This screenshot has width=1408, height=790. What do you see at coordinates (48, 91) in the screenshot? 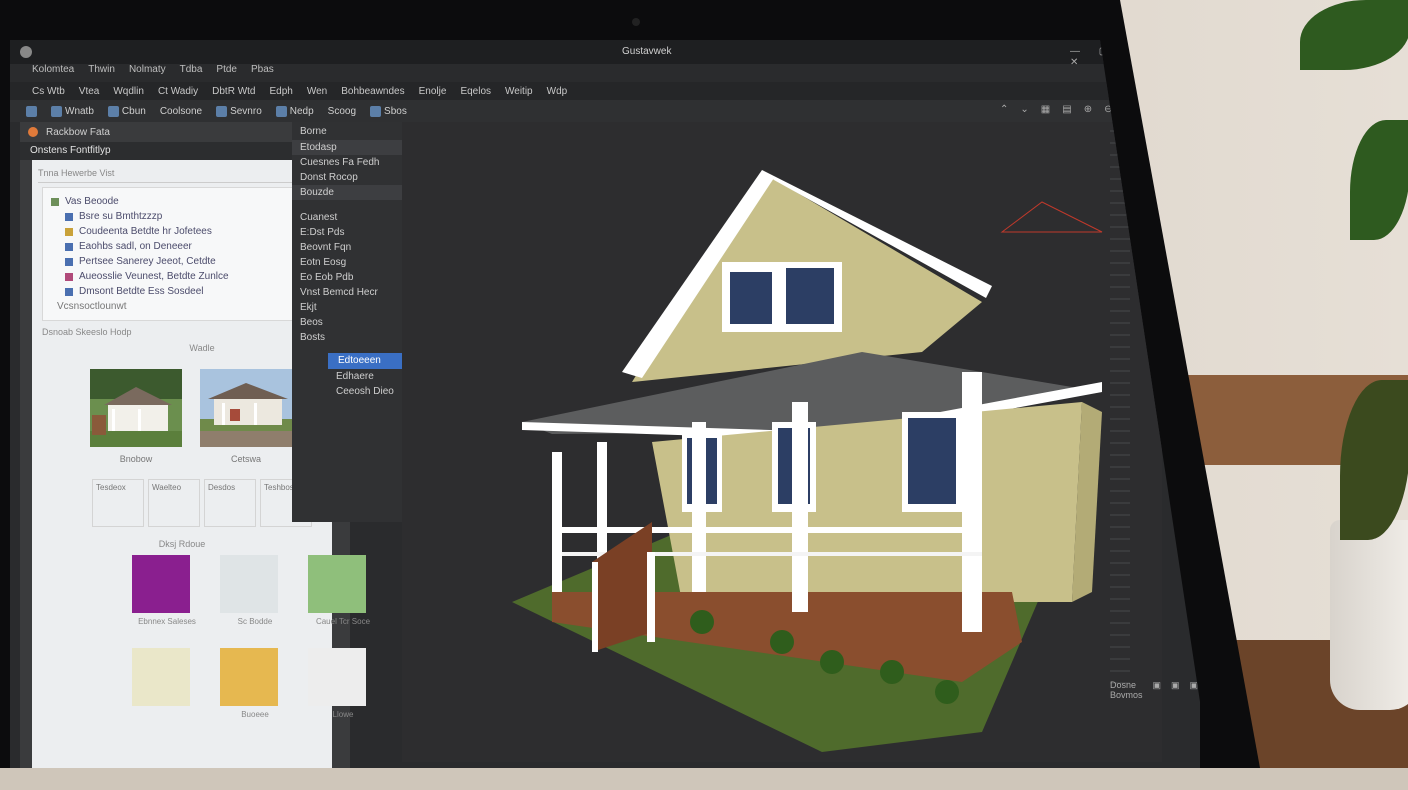
I see `menu-item: Cs Wtb` at bounding box center [48, 91].